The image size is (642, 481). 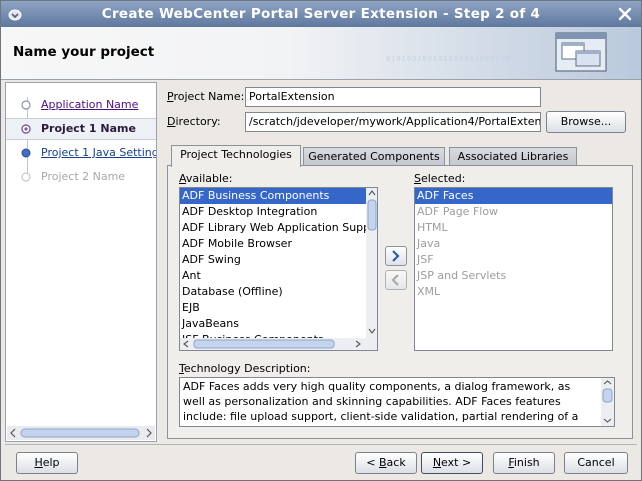 I want to click on selected-list-item: Java, so click(x=513, y=244).